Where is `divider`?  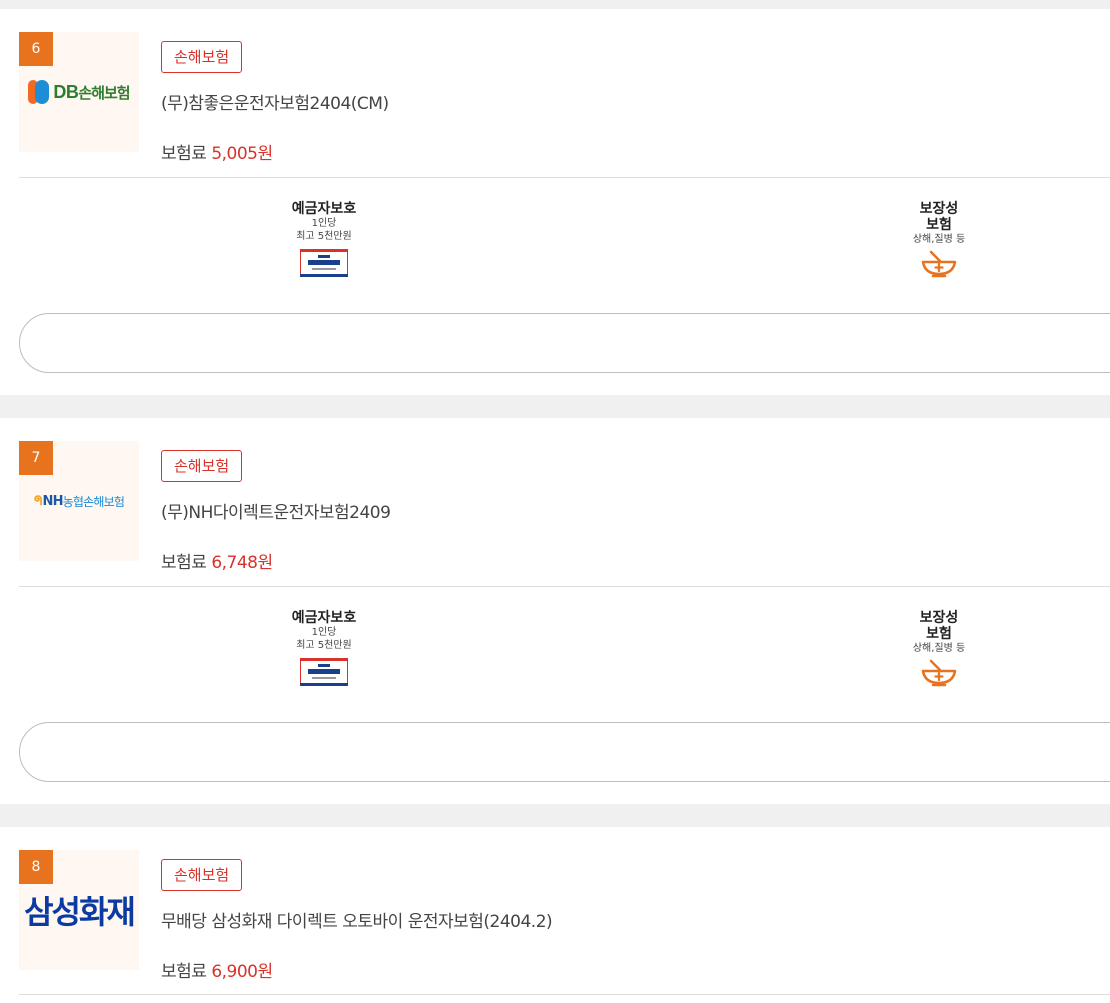 divider is located at coordinates (564, 994).